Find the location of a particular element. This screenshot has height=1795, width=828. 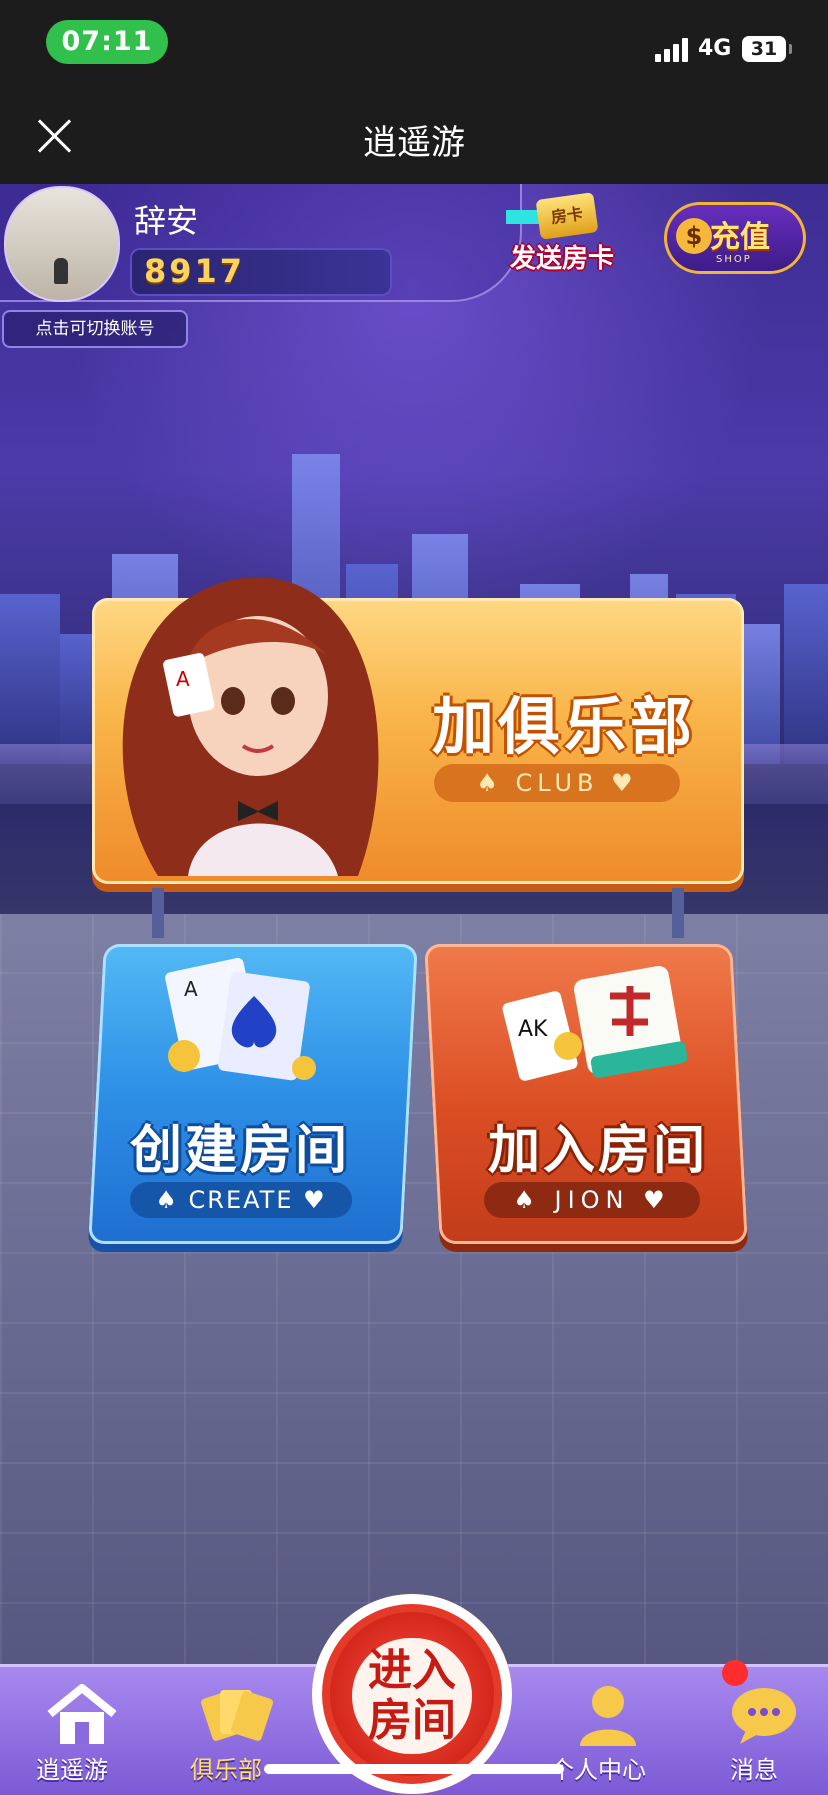

join-room-subtitle: ♠ JION ♥ is located at coordinates (592, 1200).